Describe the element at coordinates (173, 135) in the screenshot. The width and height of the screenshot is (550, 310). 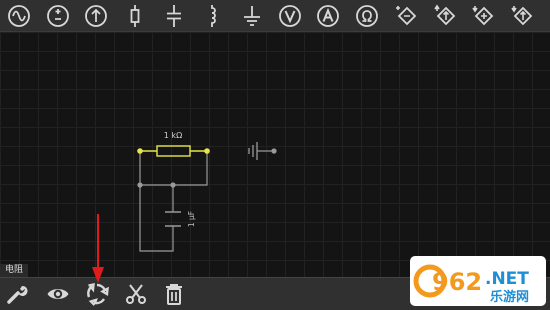
I see `resistor-label: 1 kΩ` at that location.